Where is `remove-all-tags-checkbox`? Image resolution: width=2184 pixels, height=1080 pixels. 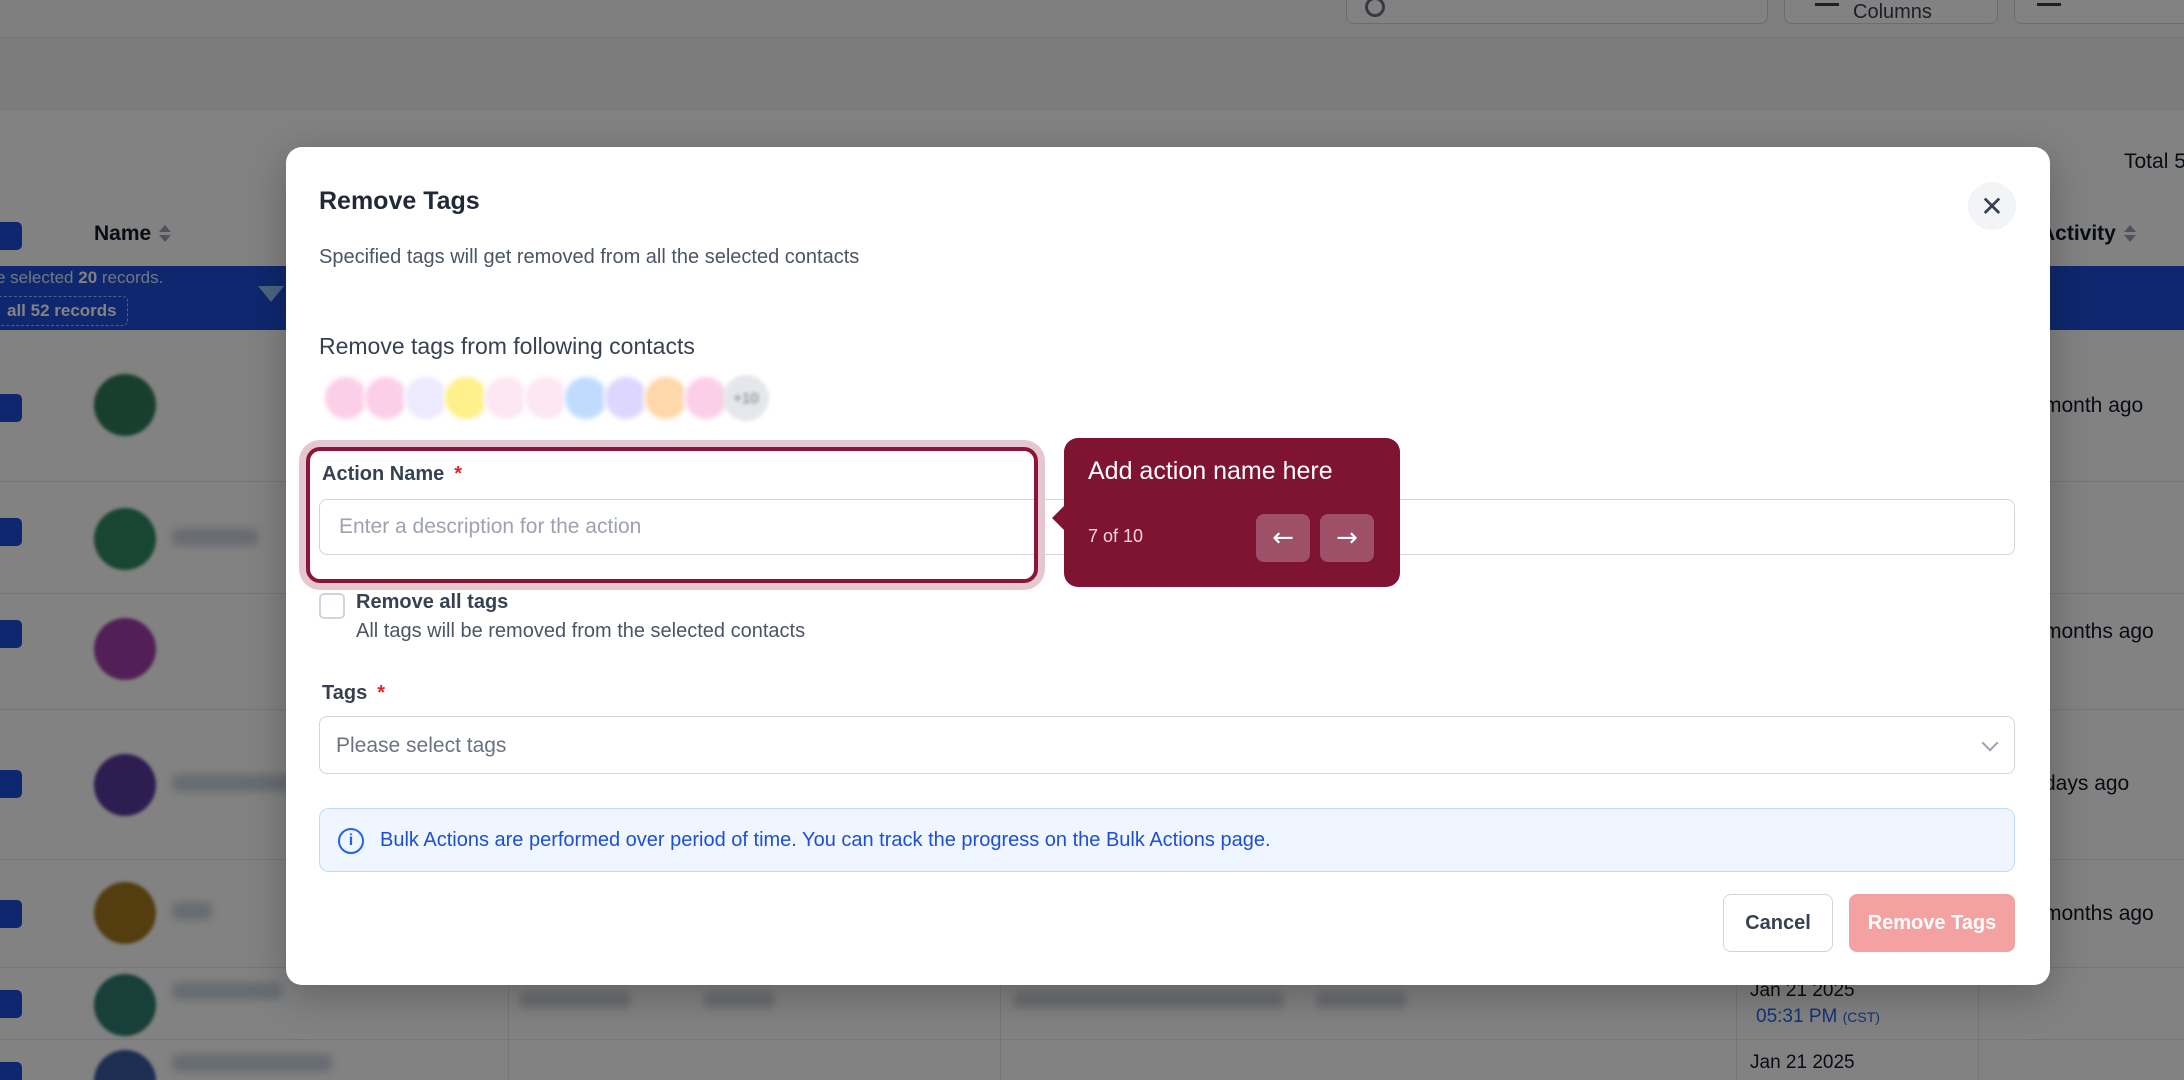 remove-all-tags-checkbox is located at coordinates (332, 606).